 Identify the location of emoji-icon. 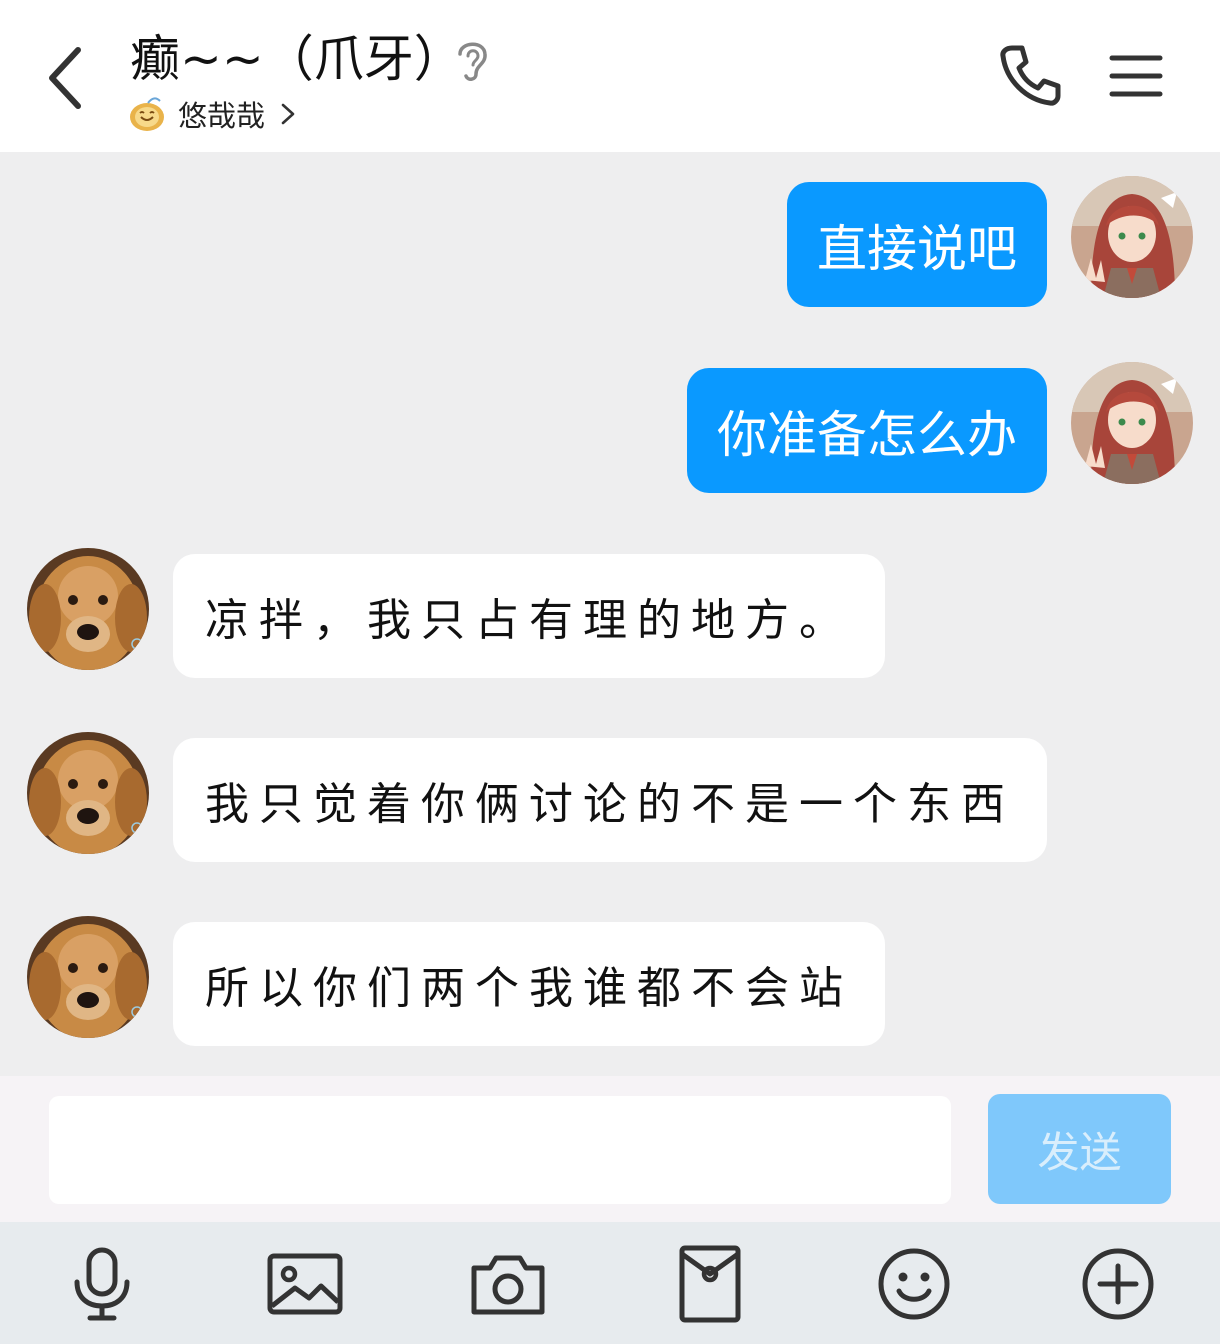
(914, 1284).